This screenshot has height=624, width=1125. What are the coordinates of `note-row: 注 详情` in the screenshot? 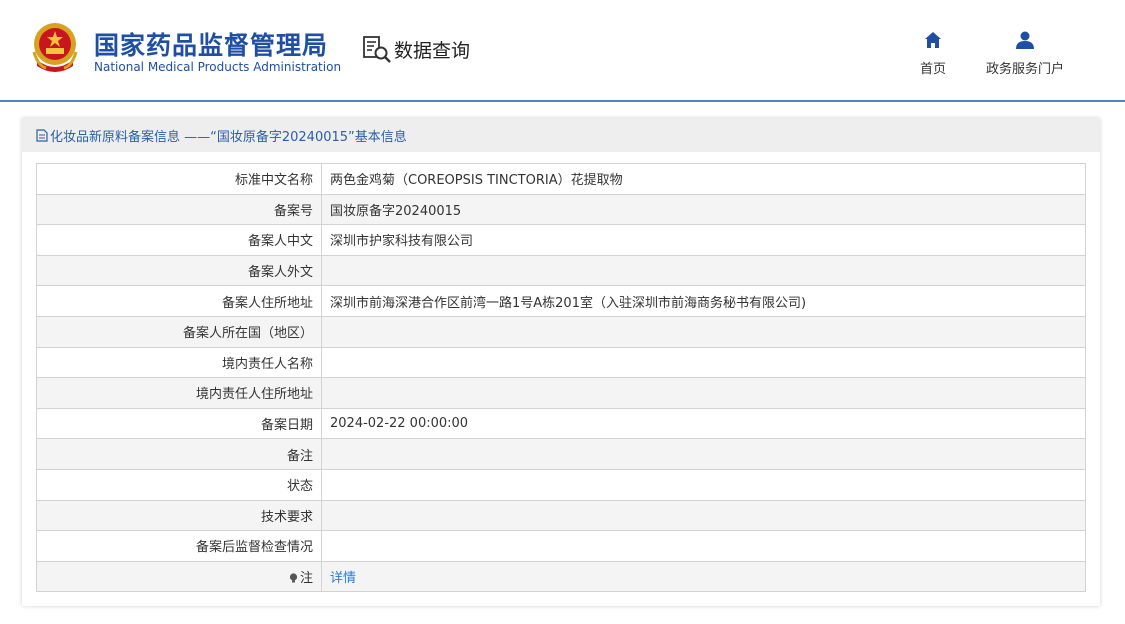 It's located at (561, 576).